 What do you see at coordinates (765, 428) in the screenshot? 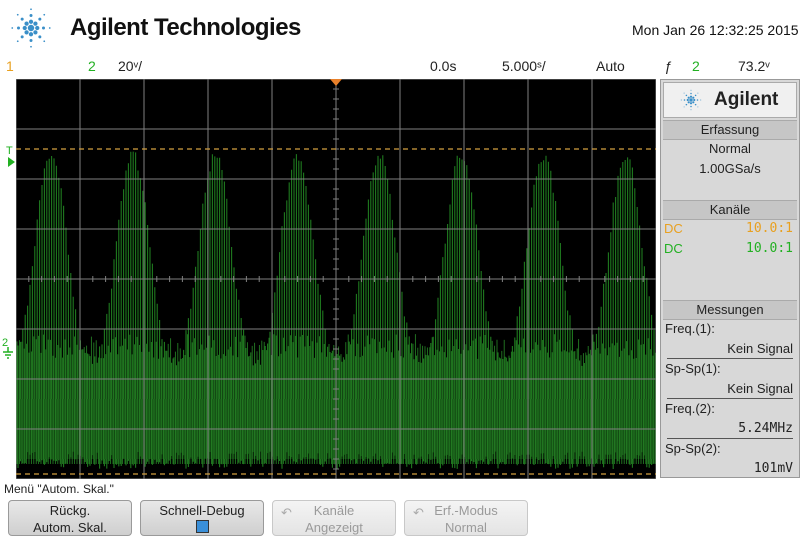
I see `meas-freq2-value: 5.24MHz` at bounding box center [765, 428].